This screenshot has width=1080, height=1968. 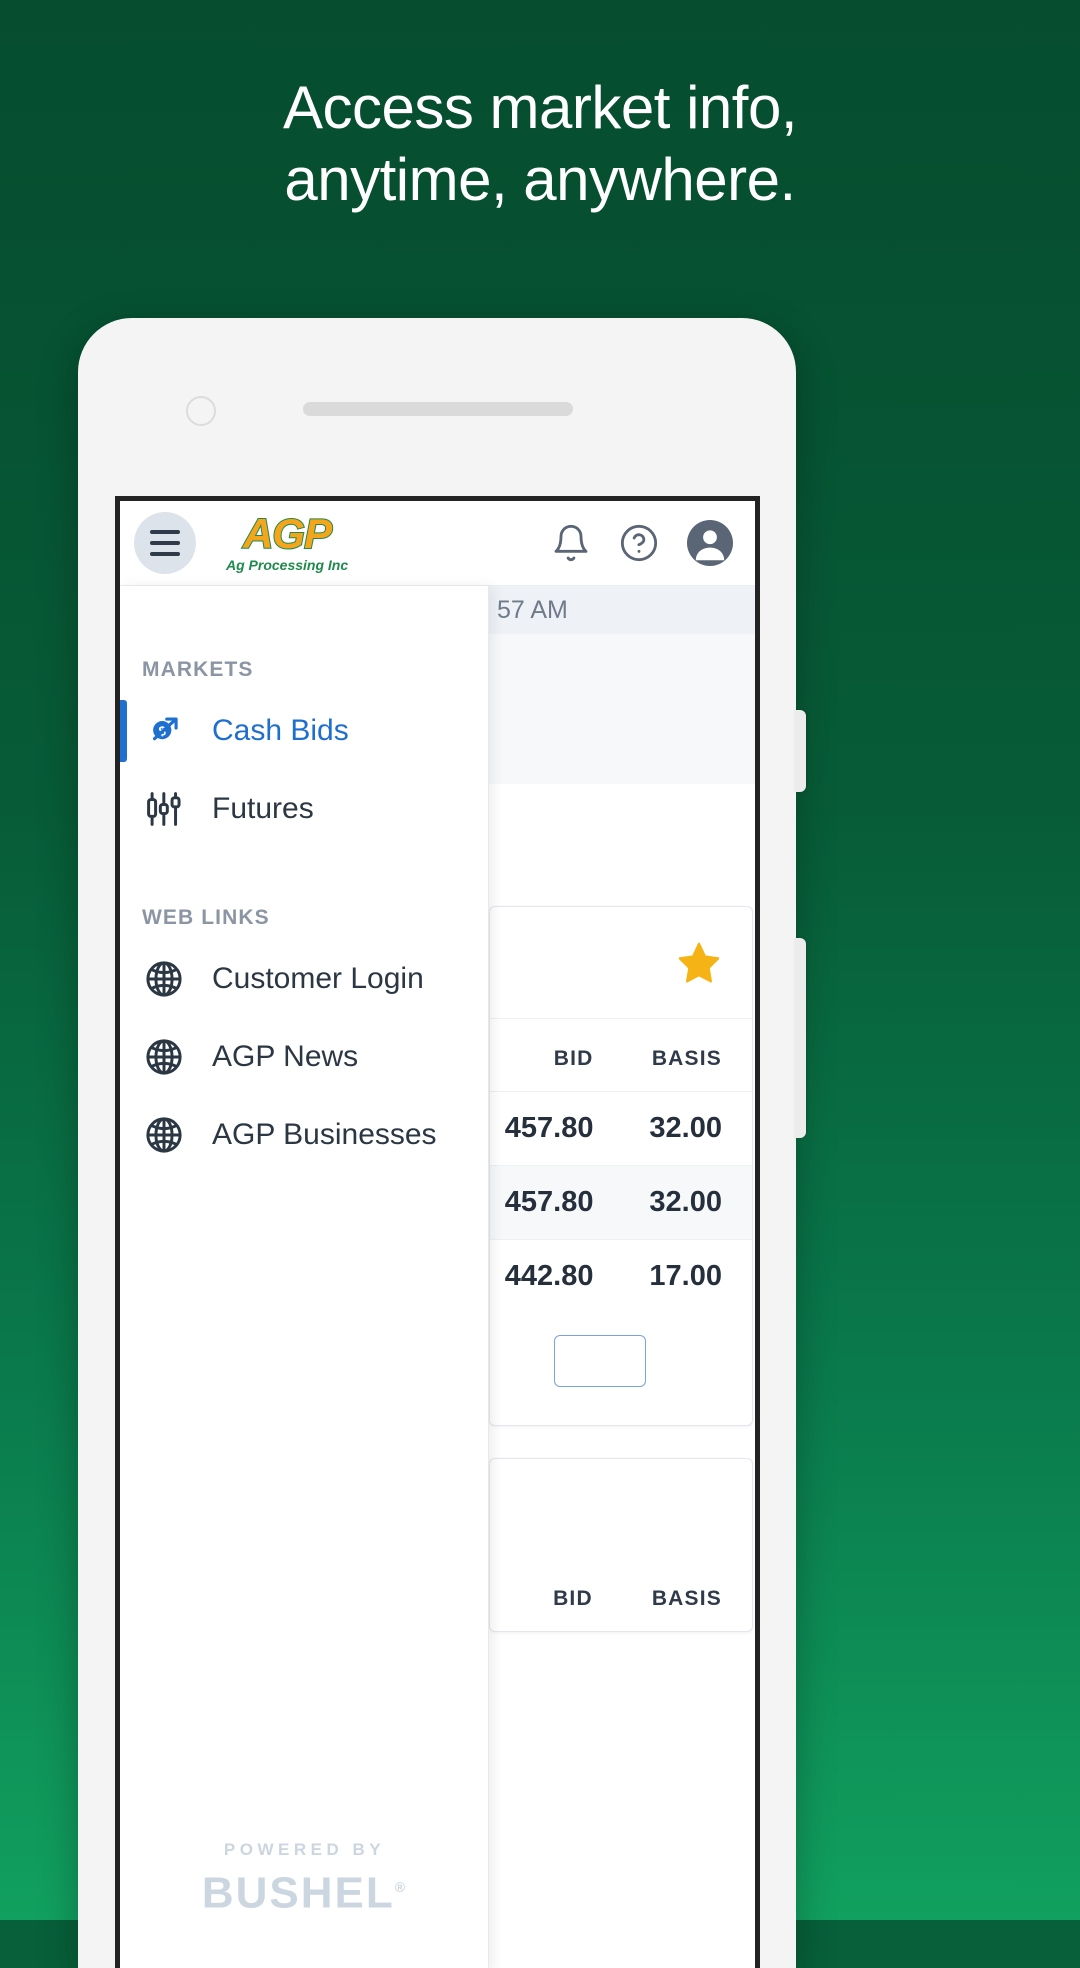 I want to click on bell-icon, so click(x=571, y=543).